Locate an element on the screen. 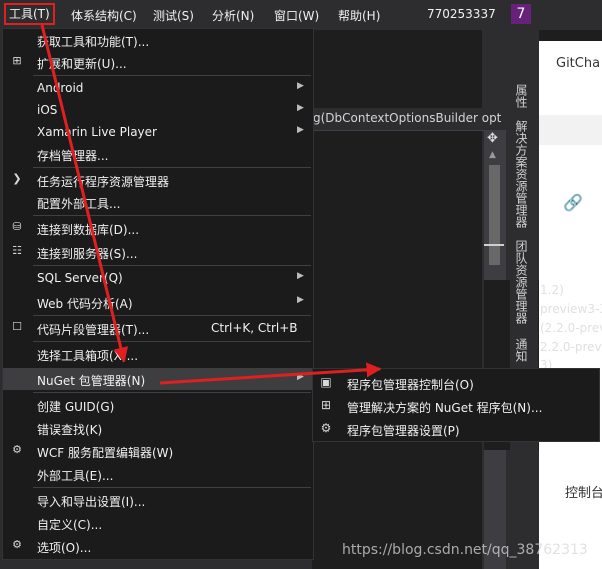  menu-item-sql-server: SQL Server(Q) ▶ is located at coordinates (158, 278).